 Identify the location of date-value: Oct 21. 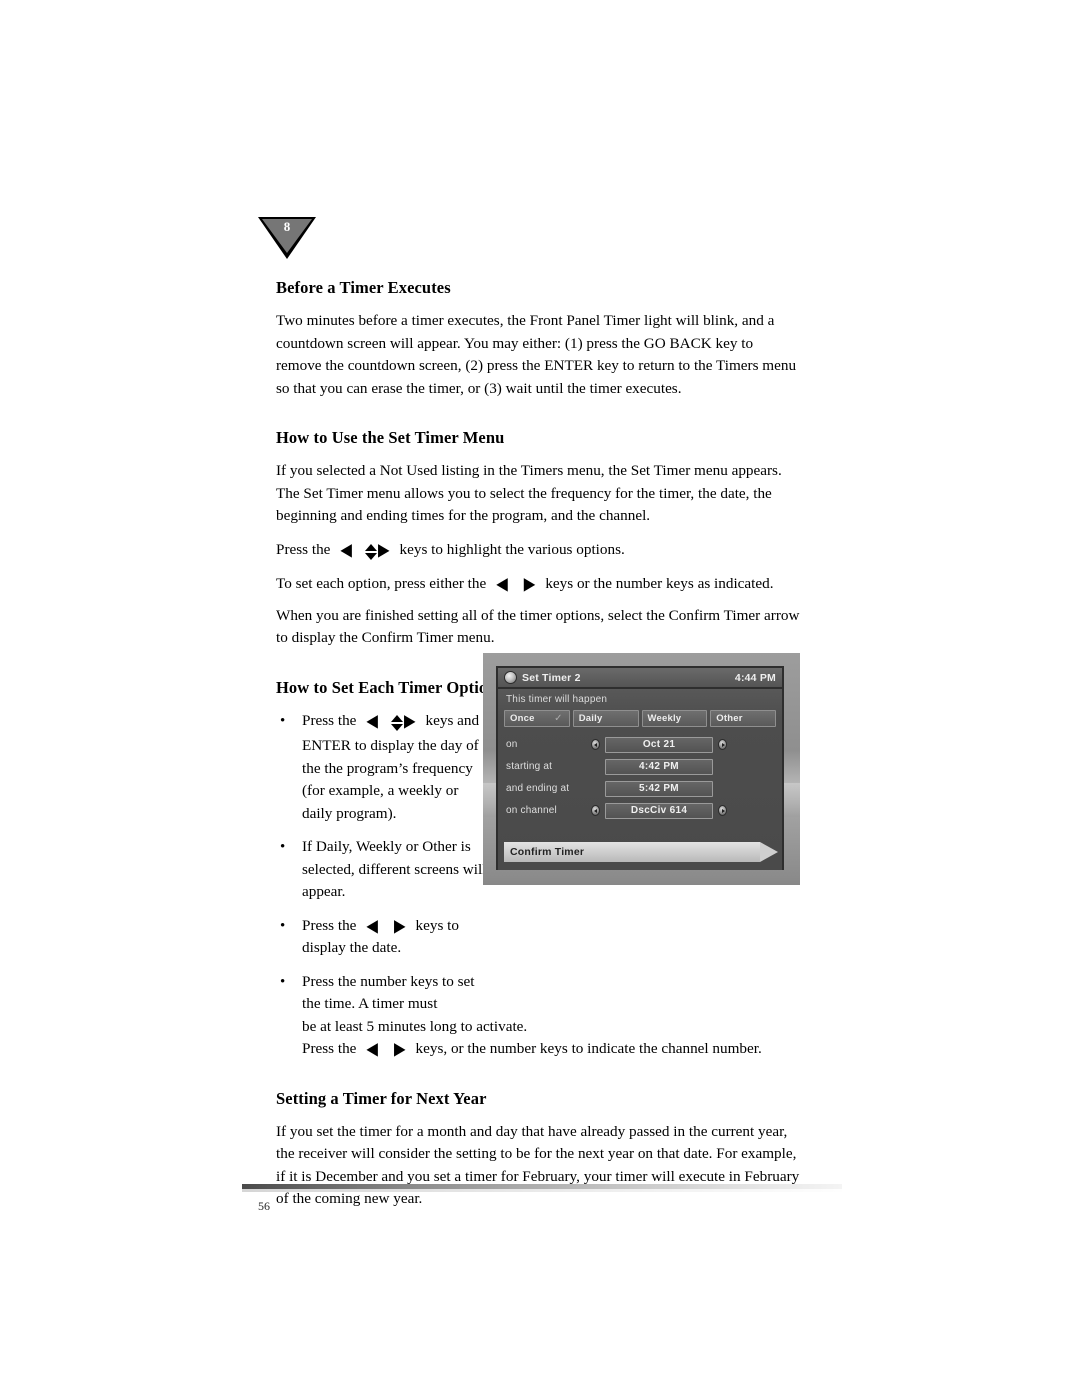
(659, 744).